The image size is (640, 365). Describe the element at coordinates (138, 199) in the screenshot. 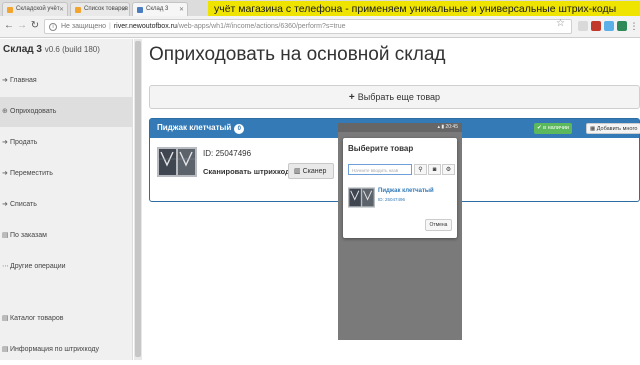

I see `sidebar-scrollbar-thumb` at that location.